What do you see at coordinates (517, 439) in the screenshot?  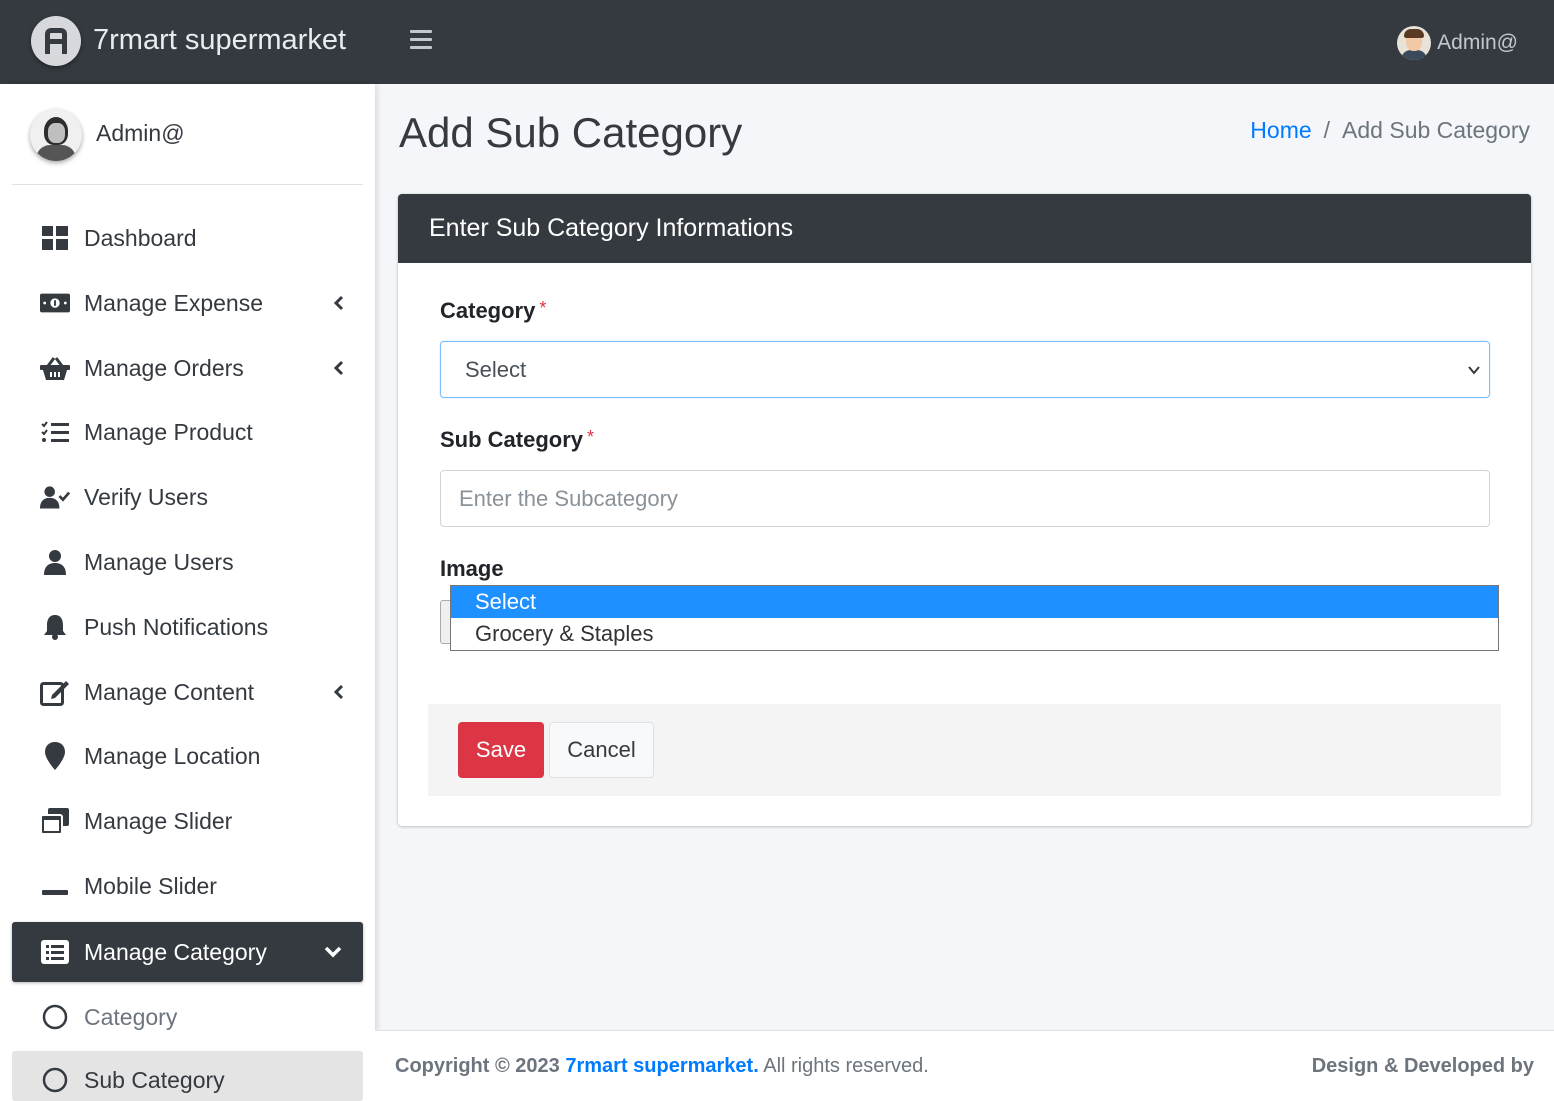 I see `subcategory-label: Sub Category *` at bounding box center [517, 439].